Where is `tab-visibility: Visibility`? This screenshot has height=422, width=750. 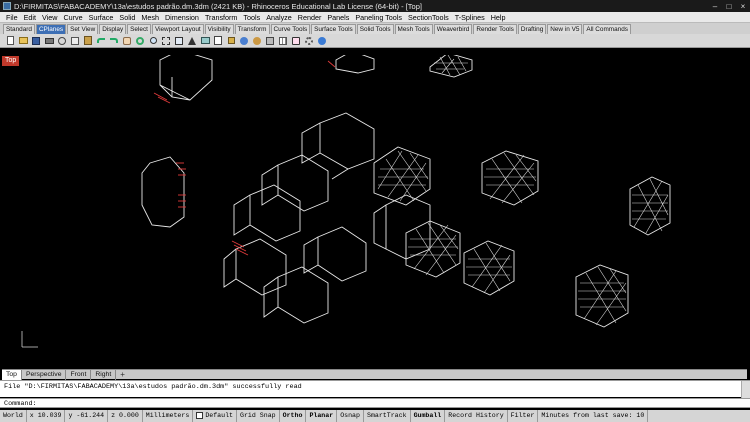
tab-visibility: Visibility is located at coordinates (219, 29).